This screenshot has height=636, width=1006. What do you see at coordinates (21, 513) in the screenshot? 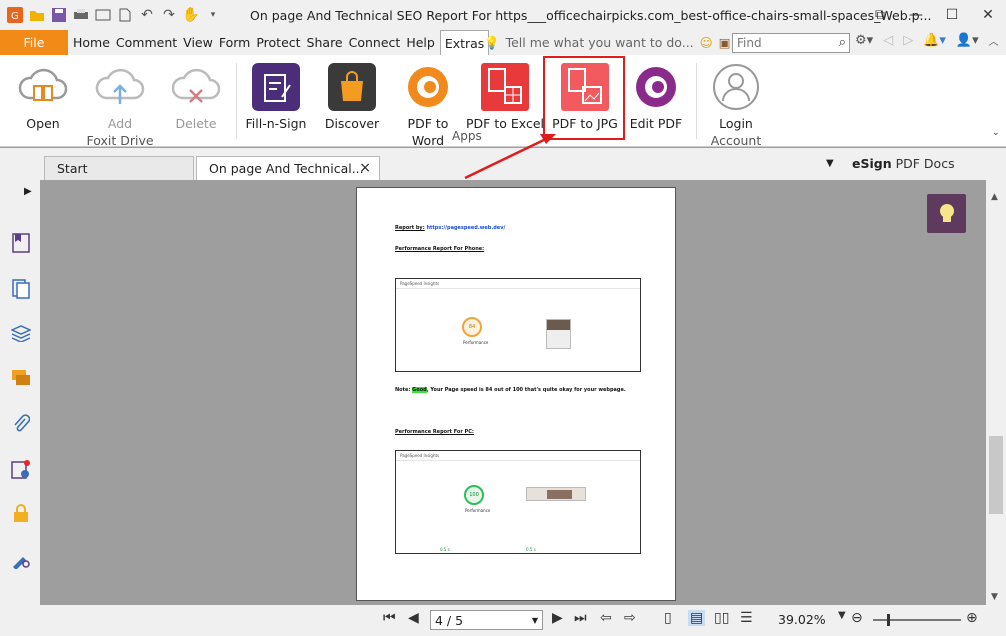
I see `security-lock-icon` at bounding box center [21, 513].